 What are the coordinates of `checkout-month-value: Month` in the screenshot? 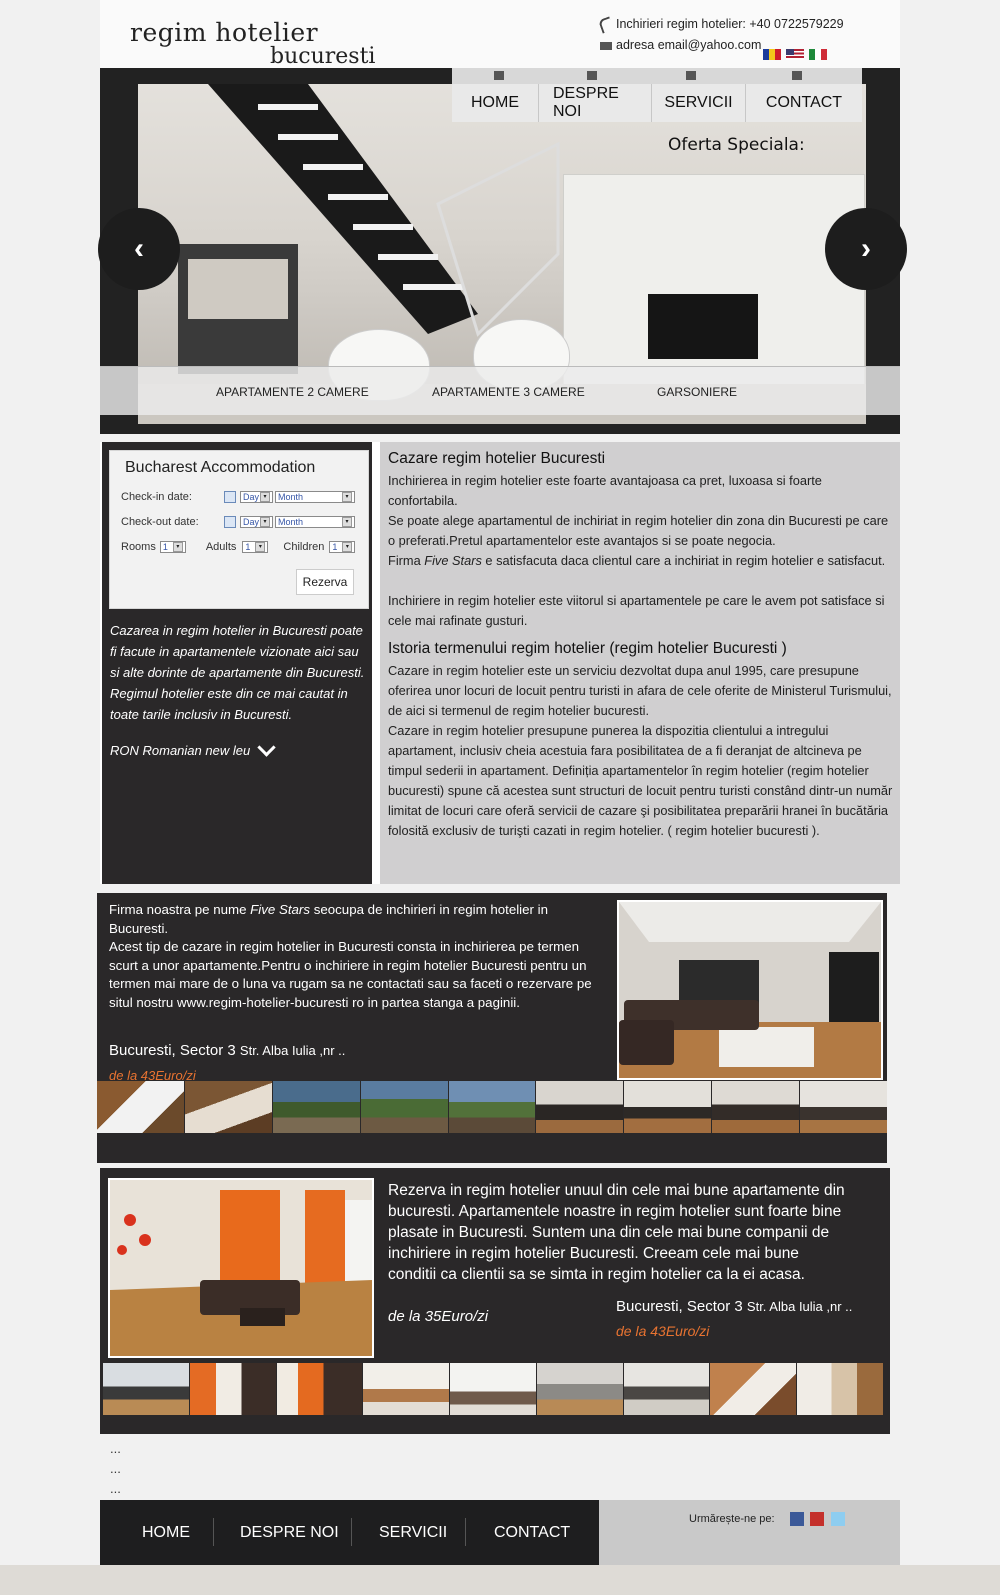 It's located at (291, 522).